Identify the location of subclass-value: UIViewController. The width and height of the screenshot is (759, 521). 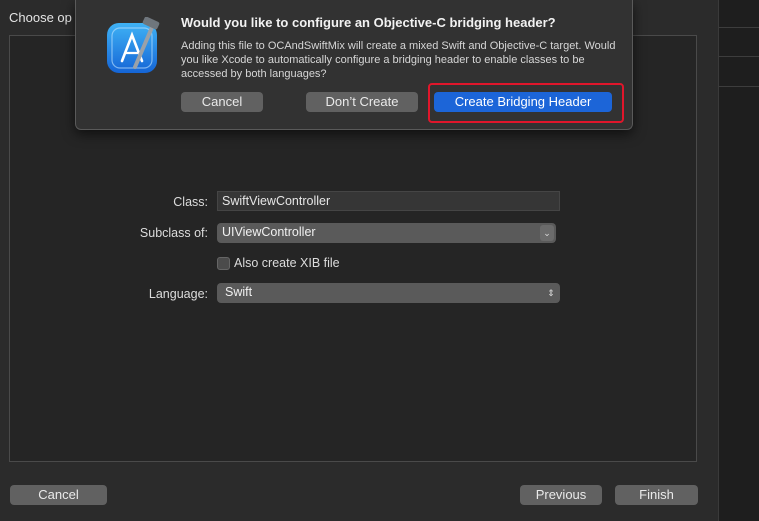
(269, 232).